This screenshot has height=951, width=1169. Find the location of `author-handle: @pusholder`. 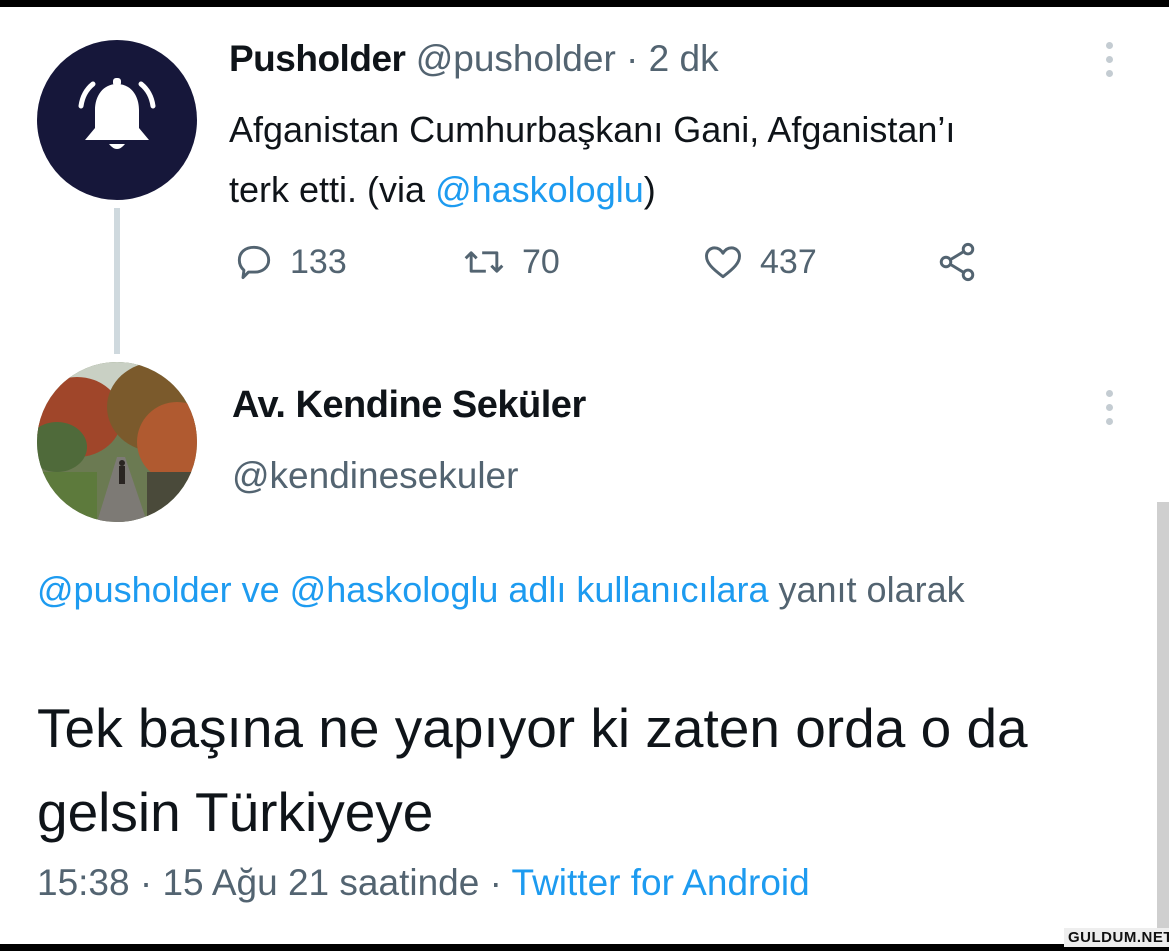

author-handle: @pusholder is located at coordinates (516, 58).